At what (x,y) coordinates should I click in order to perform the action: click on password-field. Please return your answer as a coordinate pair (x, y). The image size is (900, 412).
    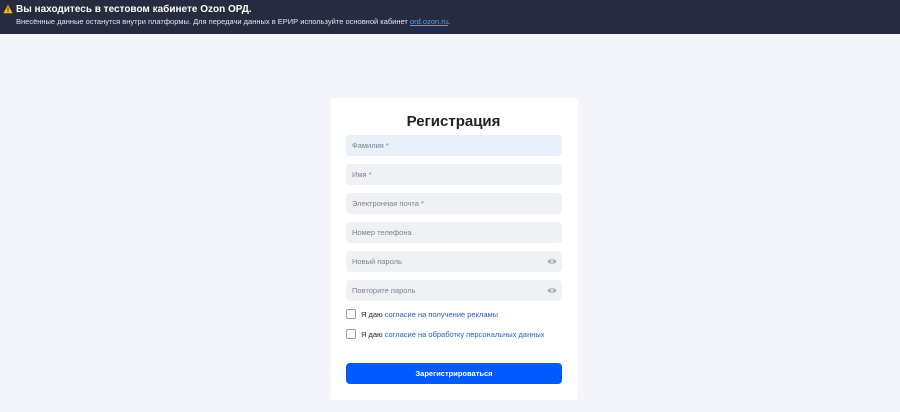
    Looking at the image, I should click on (454, 261).